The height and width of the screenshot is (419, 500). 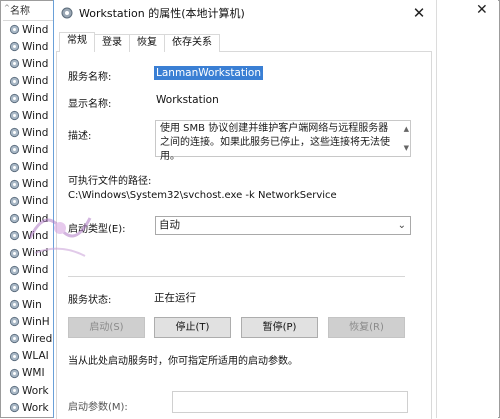 I want to click on service-row-label: WLAI, so click(x=35, y=356).